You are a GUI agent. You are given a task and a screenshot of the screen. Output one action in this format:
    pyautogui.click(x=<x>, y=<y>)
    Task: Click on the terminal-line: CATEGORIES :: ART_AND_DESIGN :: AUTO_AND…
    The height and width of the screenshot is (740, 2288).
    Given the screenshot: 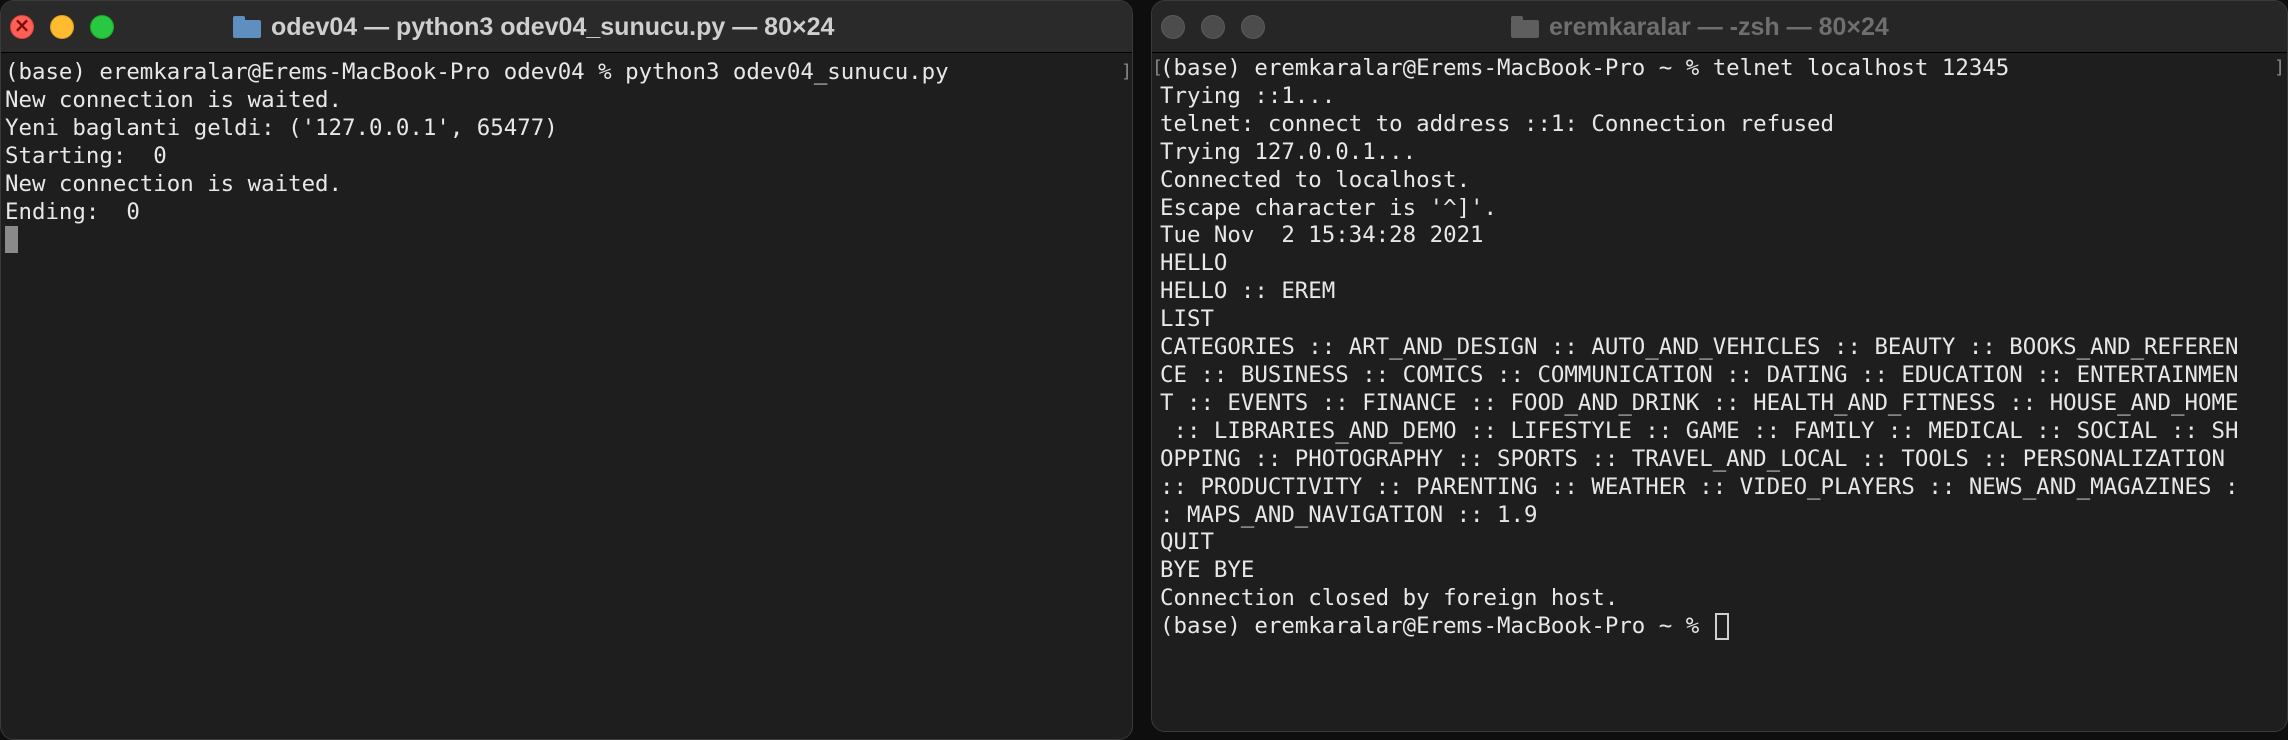 What is the action you would take?
    pyautogui.click(x=1699, y=347)
    